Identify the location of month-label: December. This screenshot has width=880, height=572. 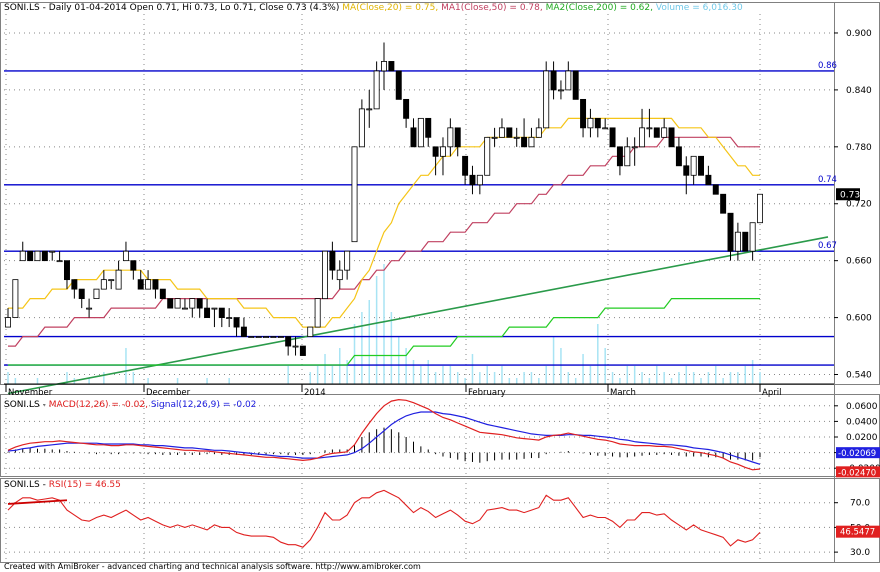
(168, 393).